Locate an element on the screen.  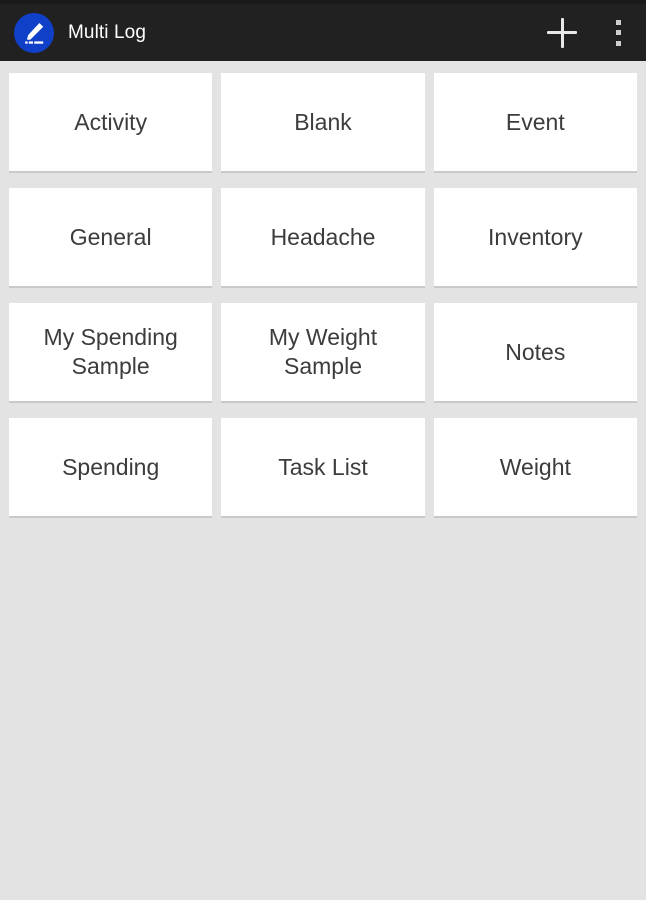
log-tile-weight: Weight is located at coordinates (535, 468).